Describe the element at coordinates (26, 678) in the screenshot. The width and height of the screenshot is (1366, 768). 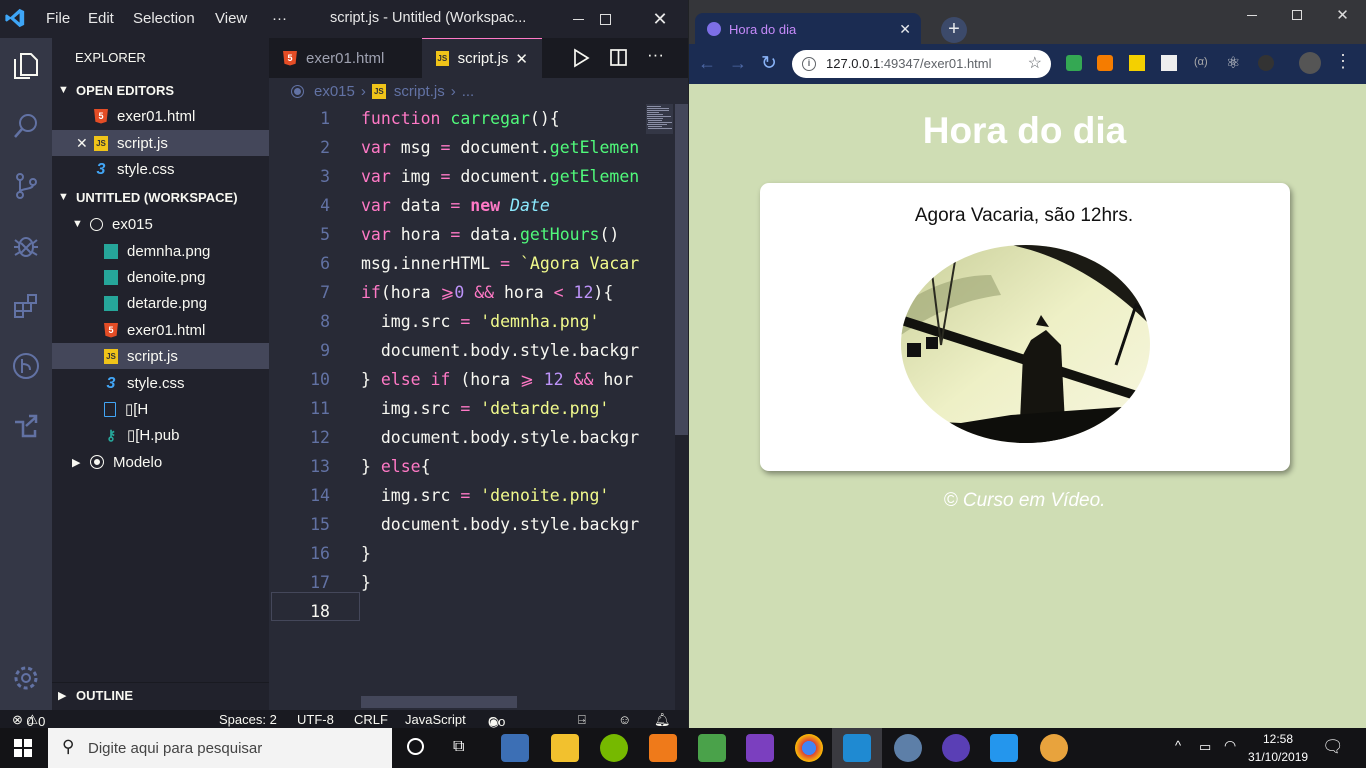
I see `settings-activity` at that location.